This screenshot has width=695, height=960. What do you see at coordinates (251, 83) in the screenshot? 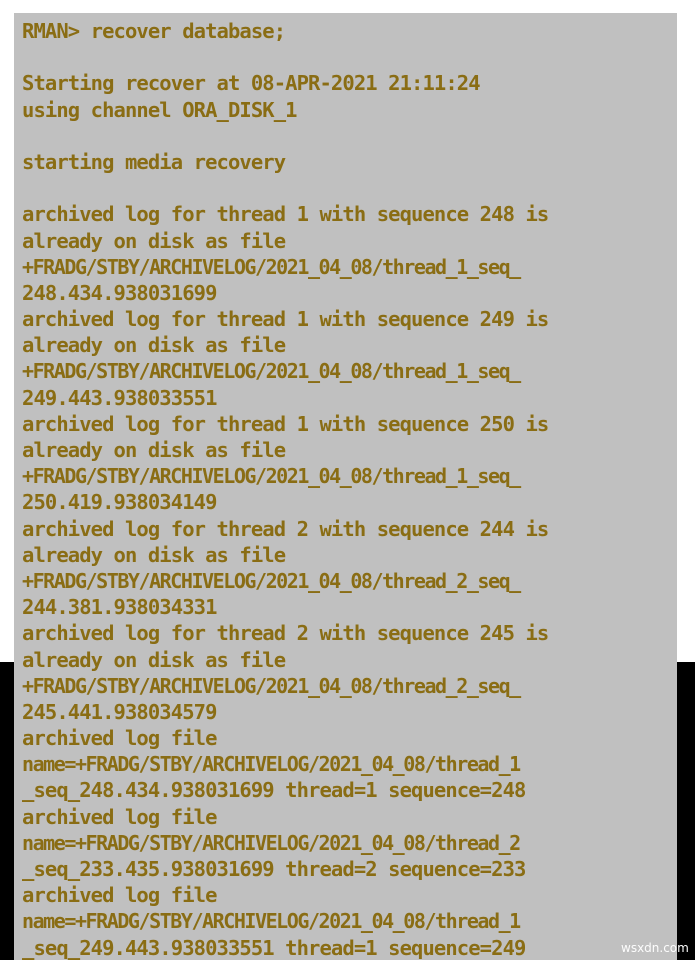
I see `terminal-line: Starting recover at 08-APR-2021 21:11:24` at bounding box center [251, 83].